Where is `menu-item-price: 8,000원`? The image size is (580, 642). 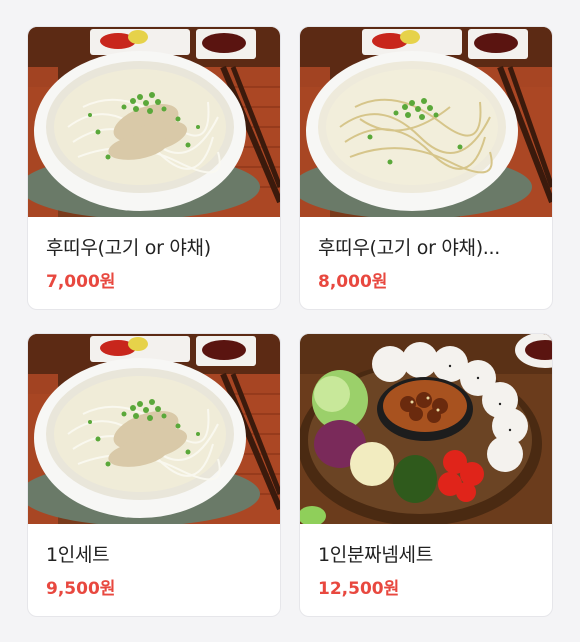
menu-item-price: 8,000원 is located at coordinates (353, 282).